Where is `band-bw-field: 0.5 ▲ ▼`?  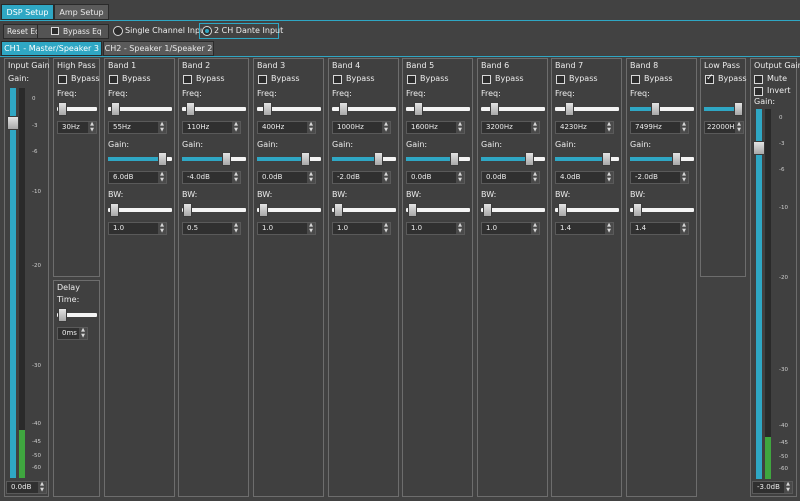
band-bw-field: 0.5 ▲ ▼ is located at coordinates (211, 228).